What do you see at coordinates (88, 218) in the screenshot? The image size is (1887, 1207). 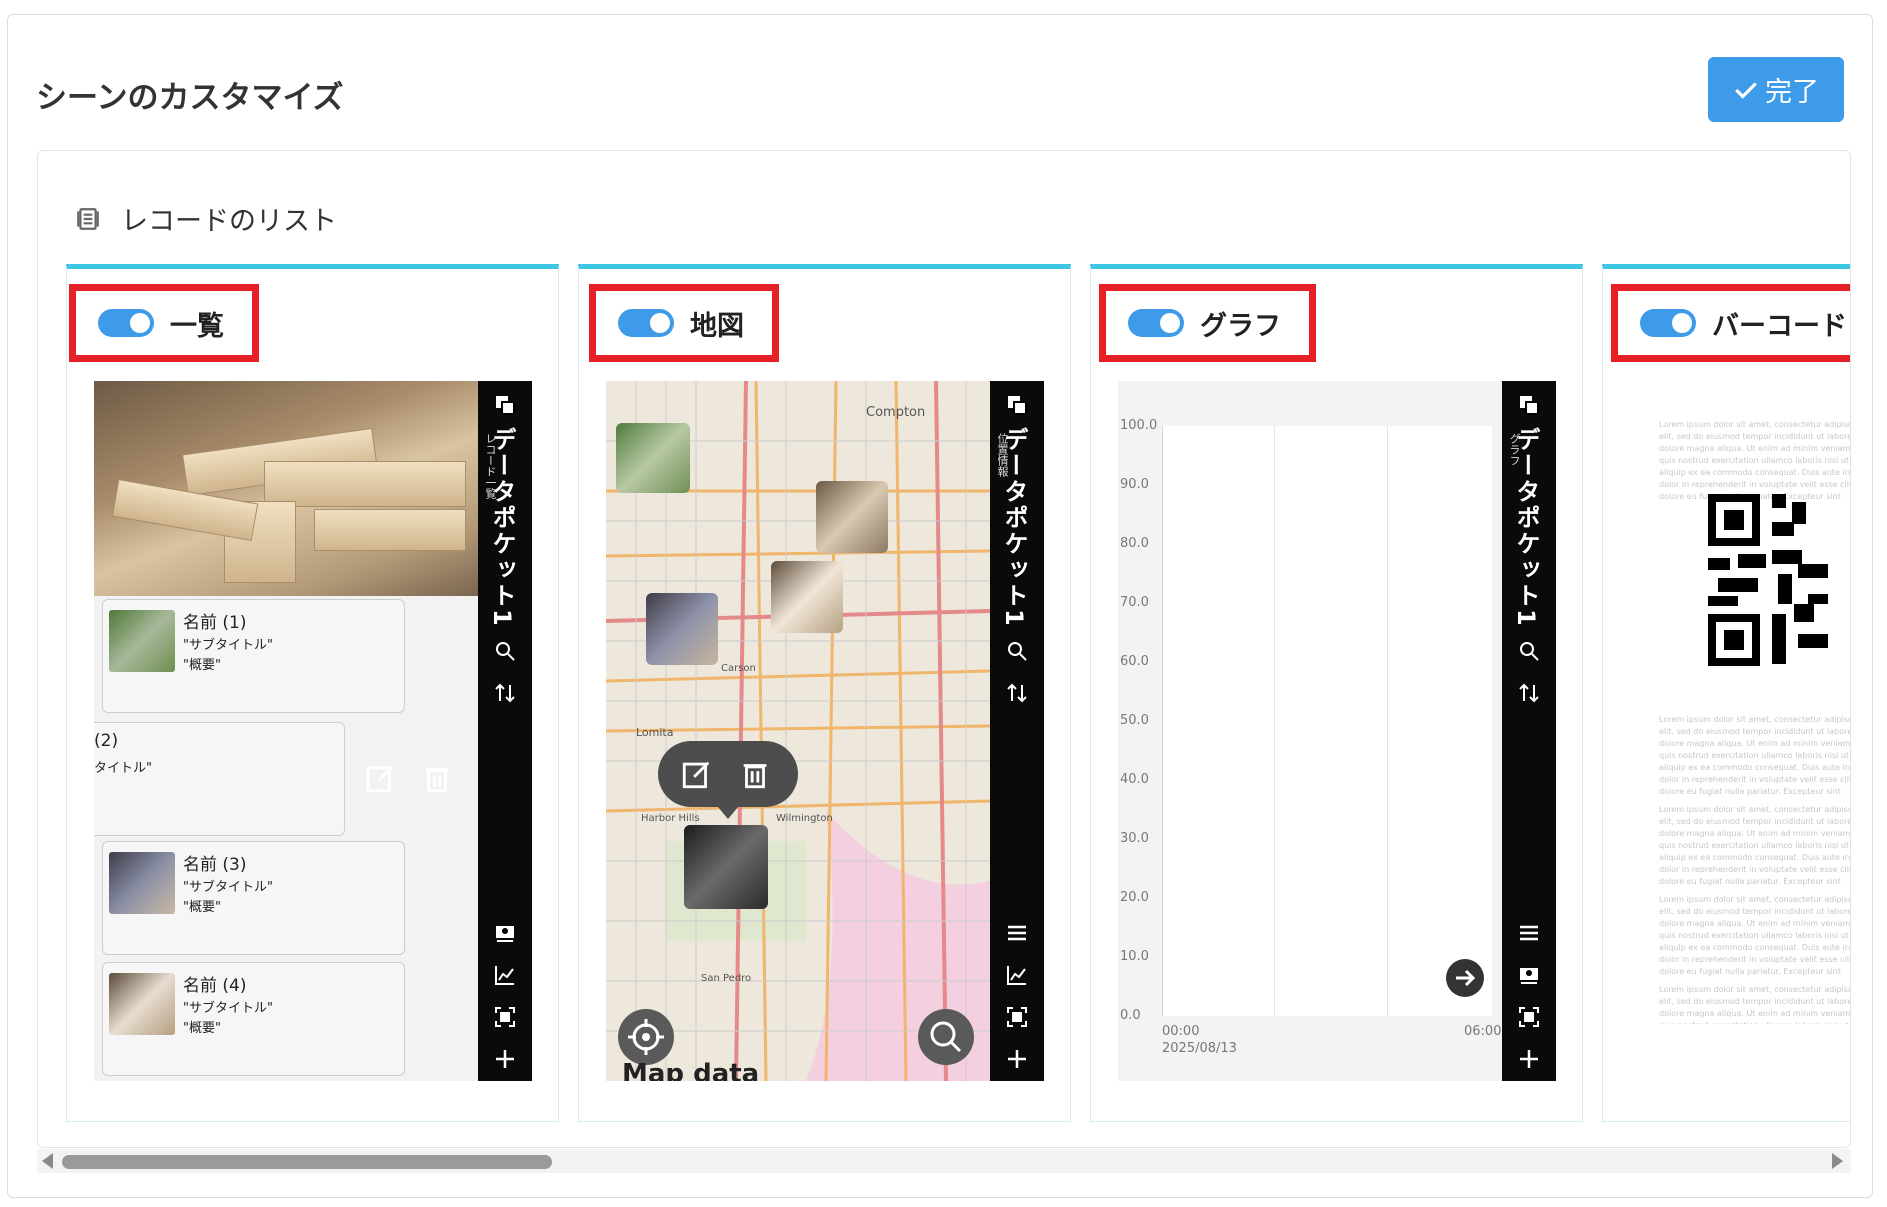 I see `list-document-icon` at bounding box center [88, 218].